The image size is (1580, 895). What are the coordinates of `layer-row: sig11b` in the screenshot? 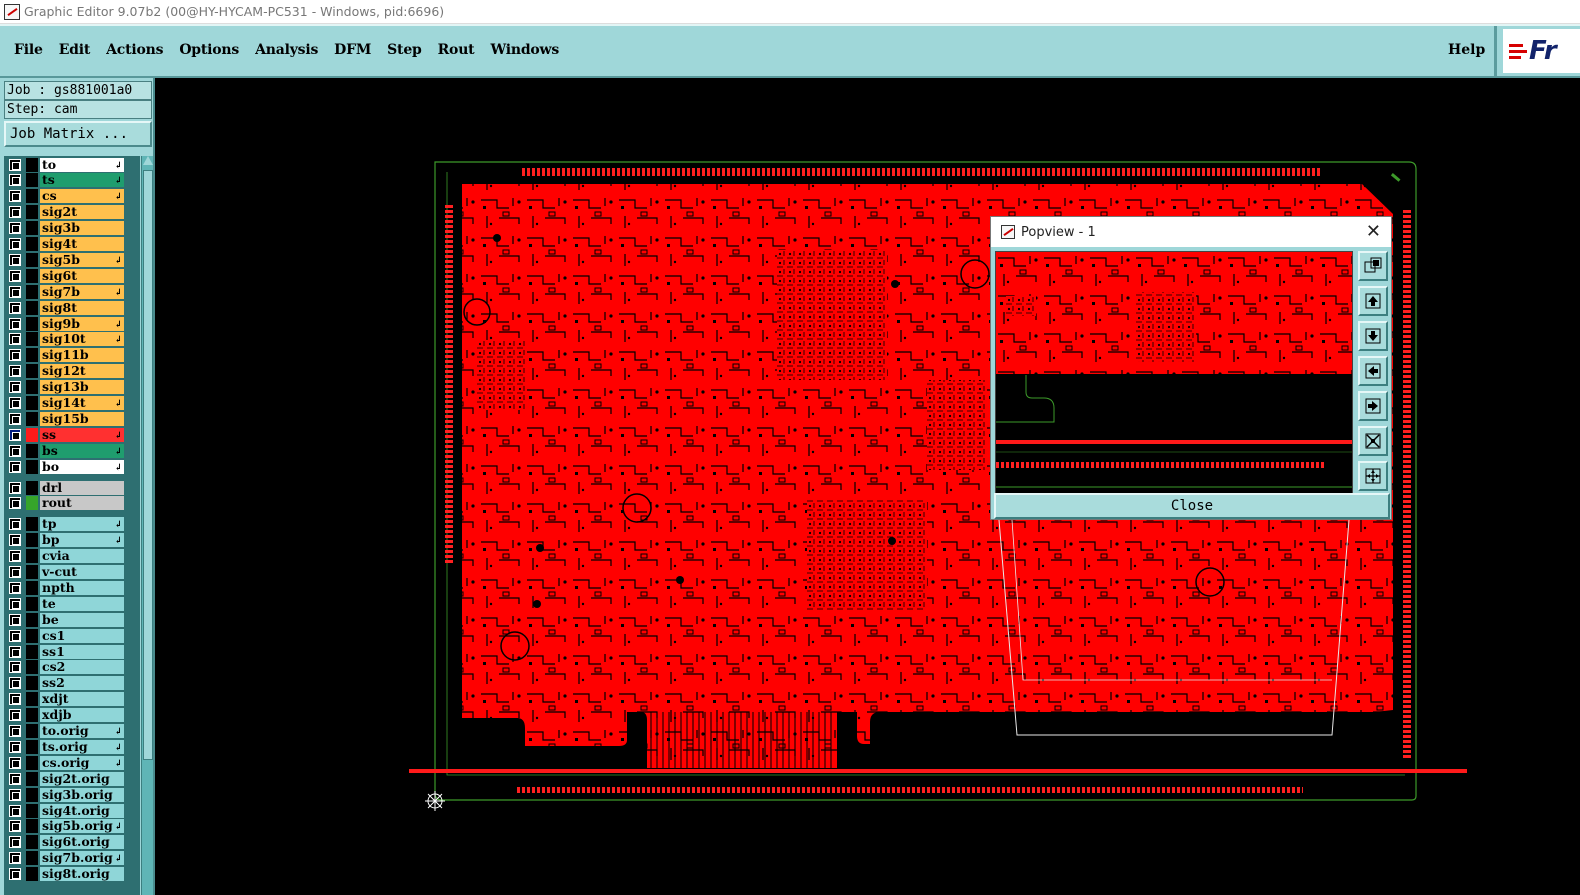 It's located at (72, 355).